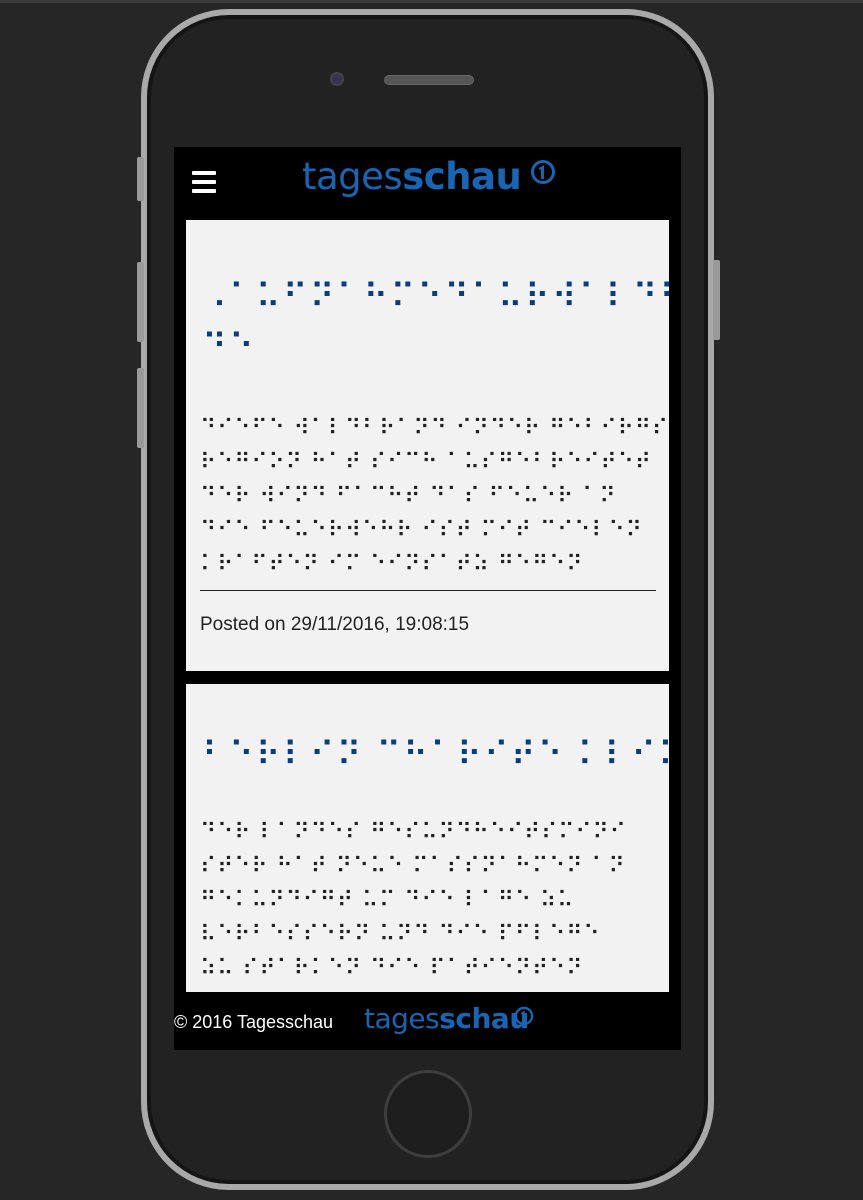 The width and height of the screenshot is (863, 1200). I want to click on page-footer: © 2016 Tagesschau tagesschau, so click(427, 1021).